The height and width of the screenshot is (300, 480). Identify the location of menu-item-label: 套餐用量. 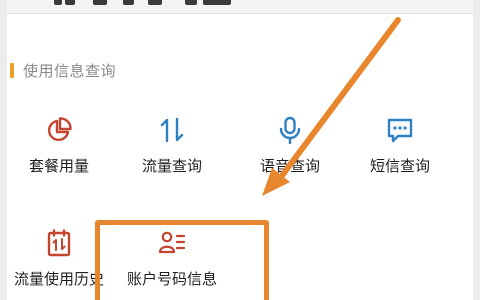
(58, 166).